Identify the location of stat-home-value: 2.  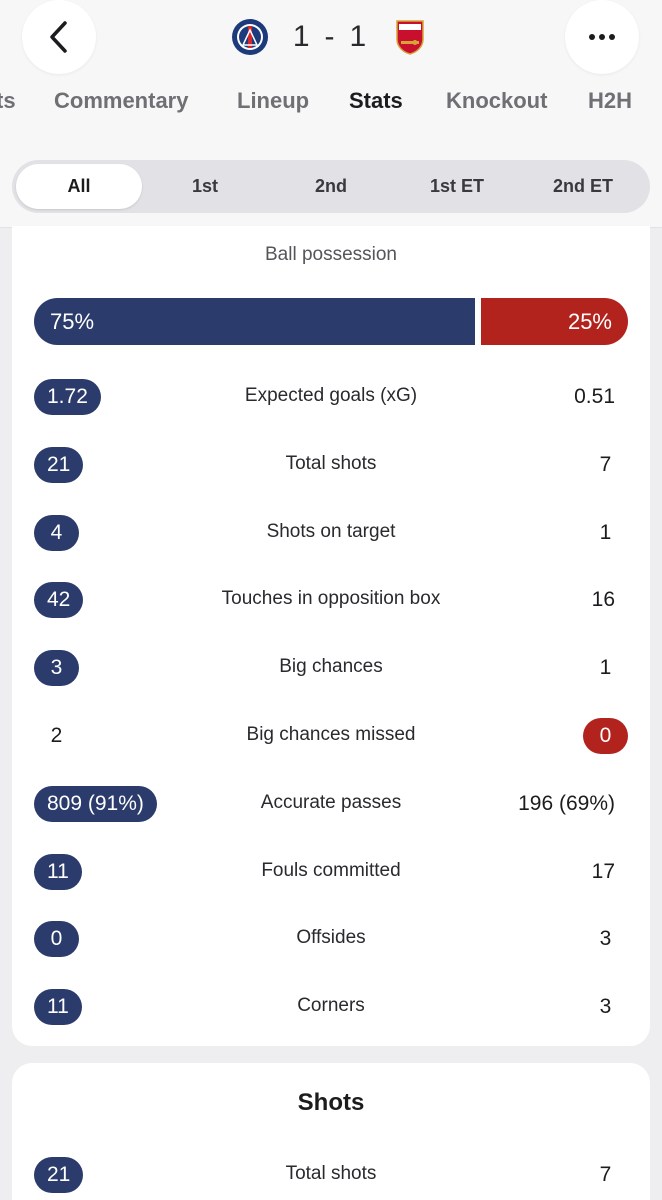
(56, 735).